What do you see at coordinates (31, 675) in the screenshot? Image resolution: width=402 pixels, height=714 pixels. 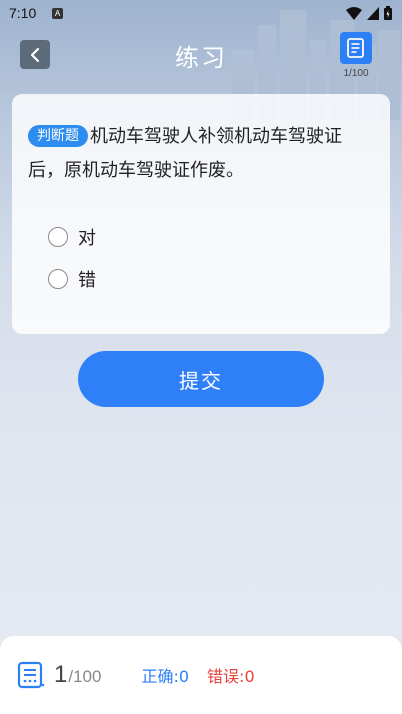 I see `answer-card-icon` at bounding box center [31, 675].